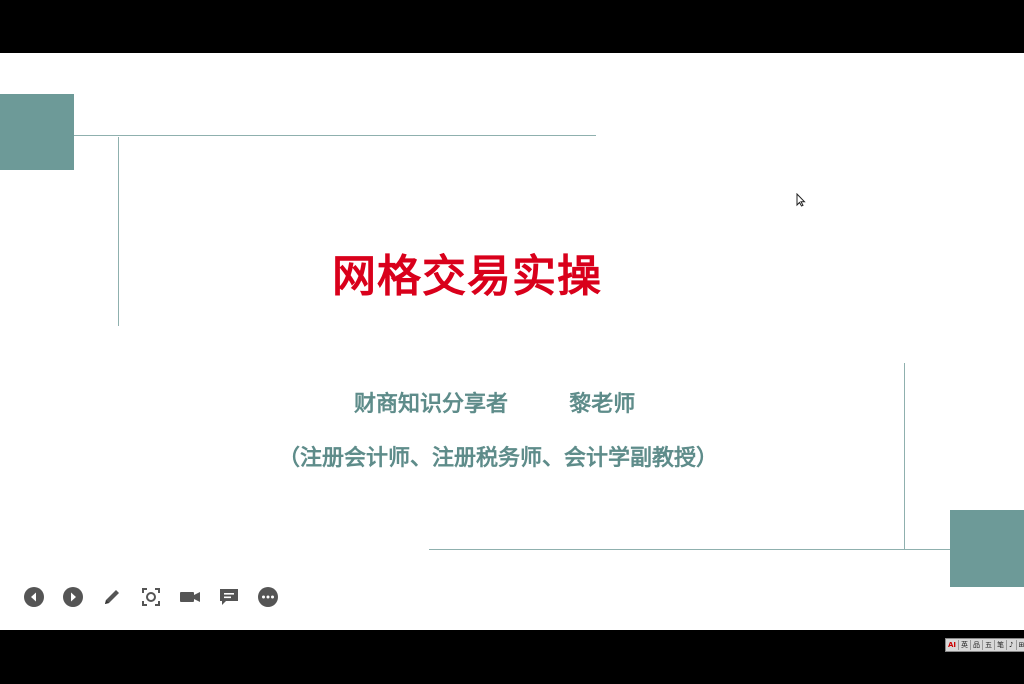  I want to click on more-dots-icon, so click(268, 597).